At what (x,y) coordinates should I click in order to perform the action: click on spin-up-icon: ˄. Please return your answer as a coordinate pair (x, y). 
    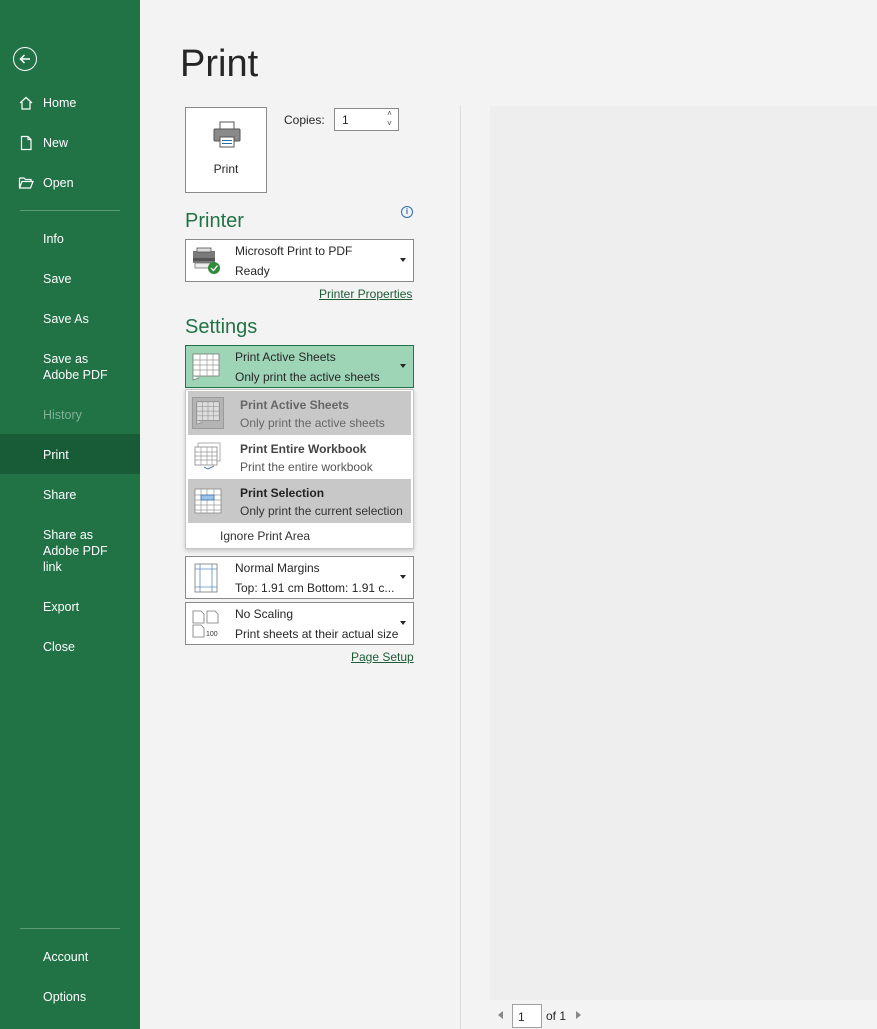
    Looking at the image, I should click on (389, 114).